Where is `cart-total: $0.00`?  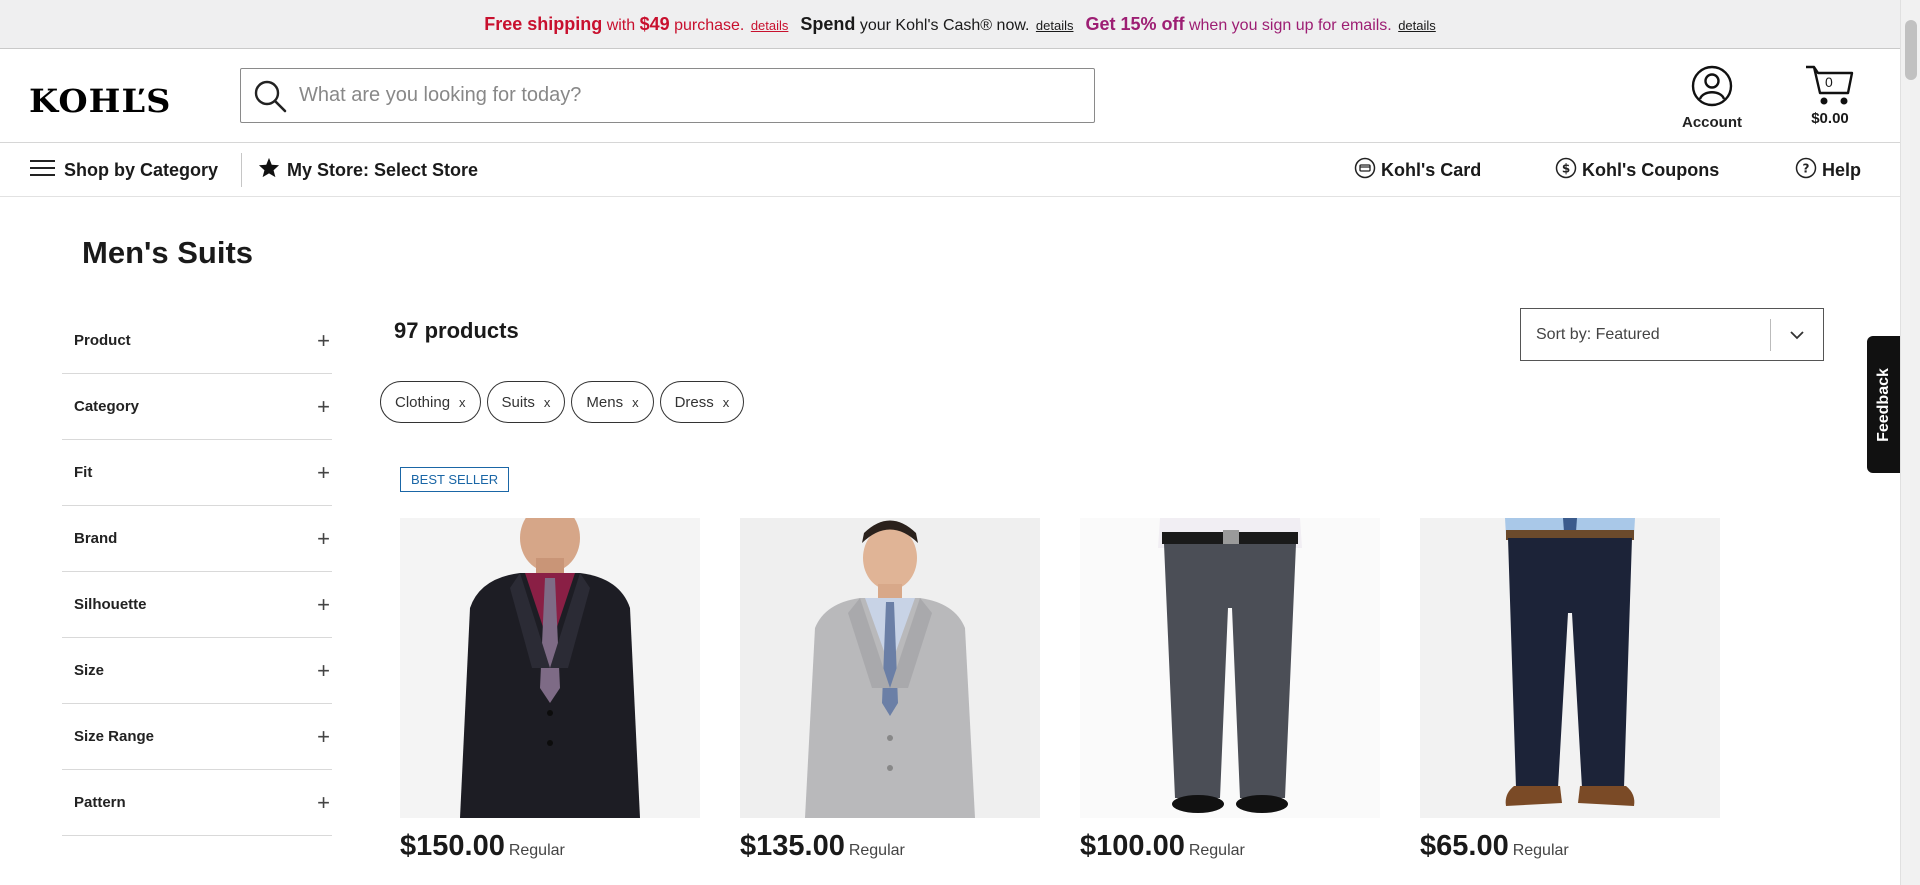 cart-total: $0.00 is located at coordinates (1830, 118).